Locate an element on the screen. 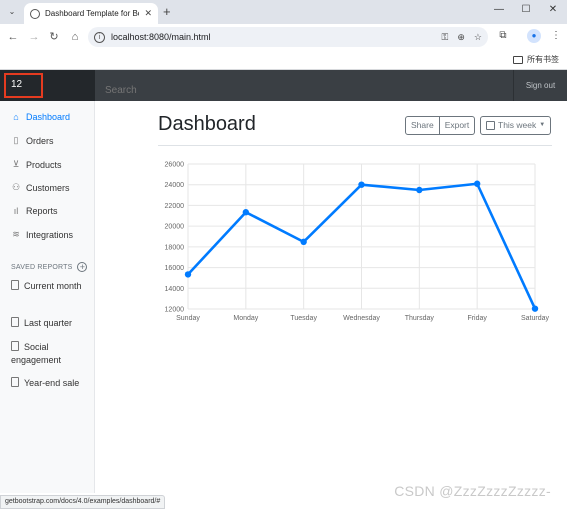 The width and height of the screenshot is (567, 509). x-tick-label: Sunday is located at coordinates (188, 318).